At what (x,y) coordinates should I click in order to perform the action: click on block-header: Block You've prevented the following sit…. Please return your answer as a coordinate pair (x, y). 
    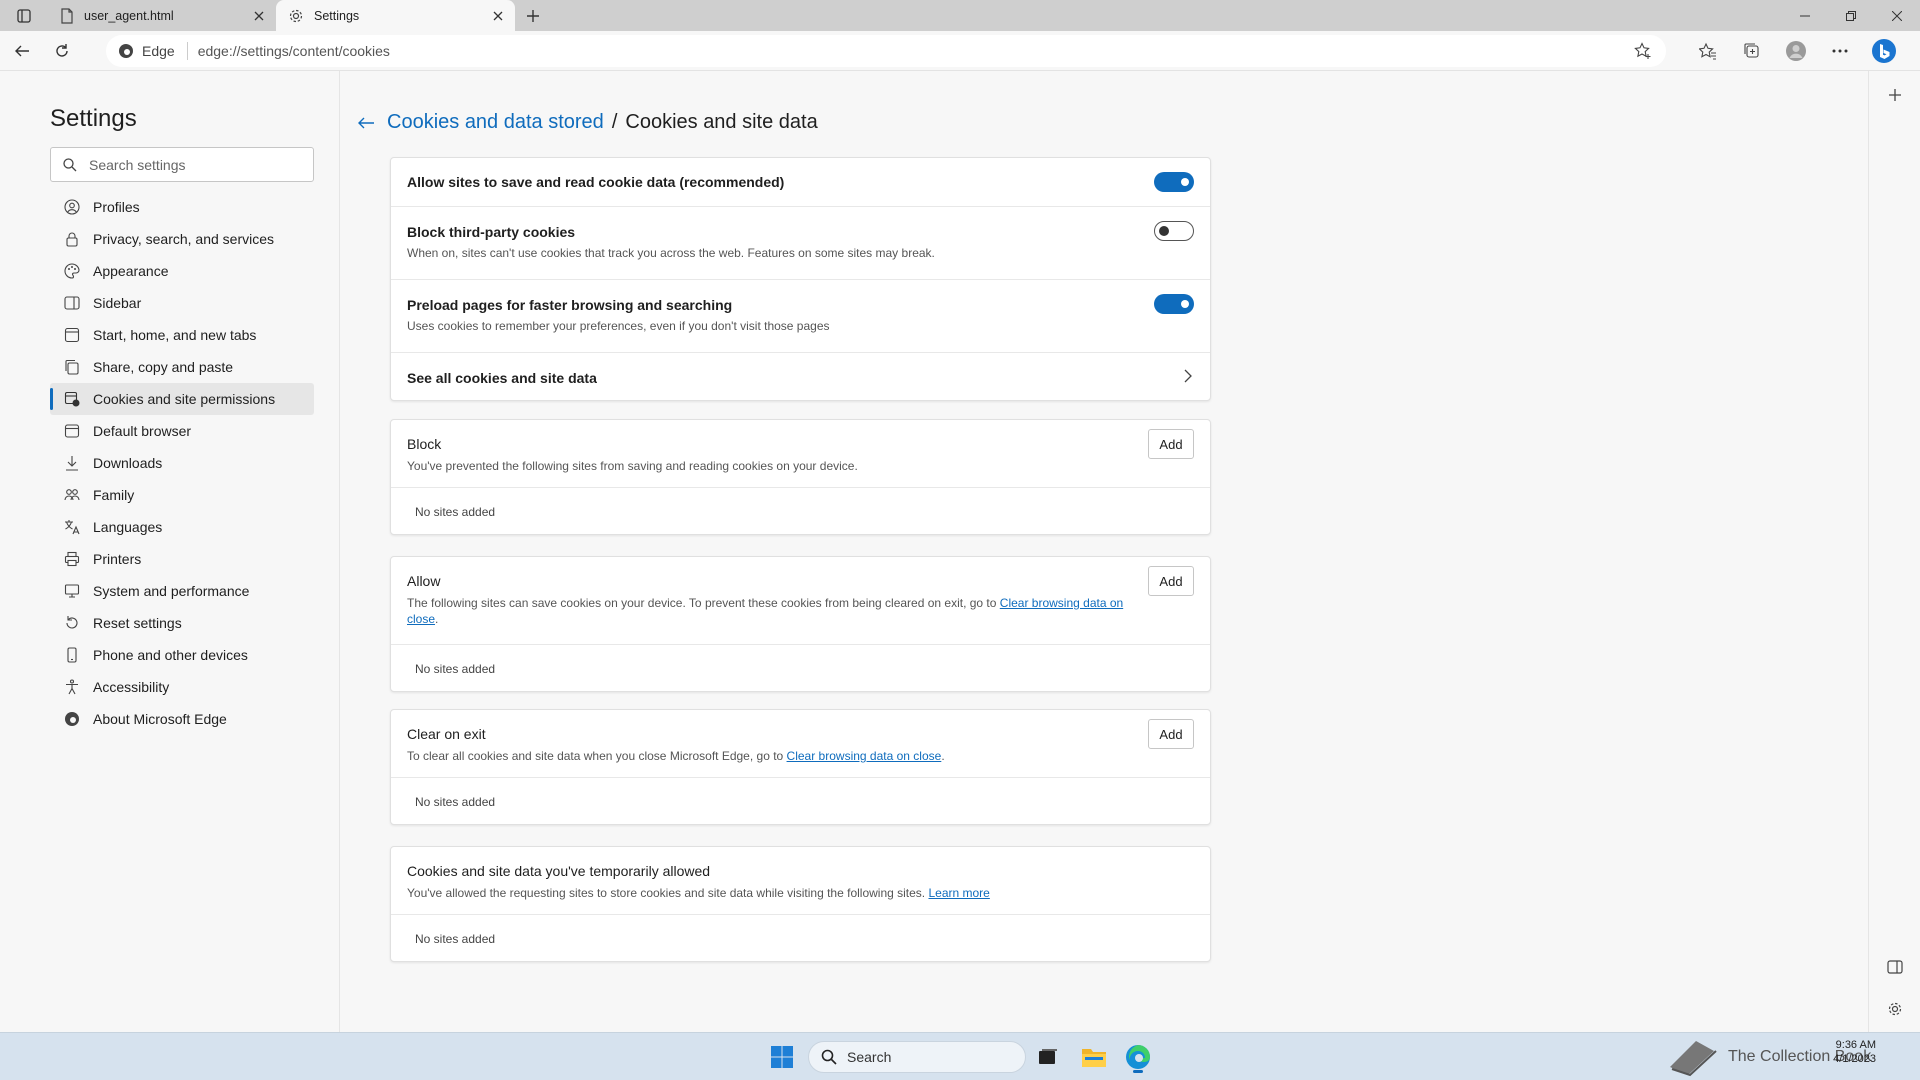
    Looking at the image, I should click on (800, 454).